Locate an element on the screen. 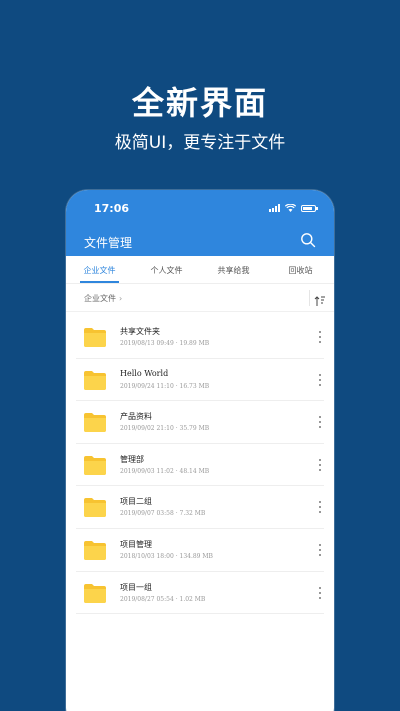  tab-personal-files: 个人文件 is located at coordinates (166, 269).